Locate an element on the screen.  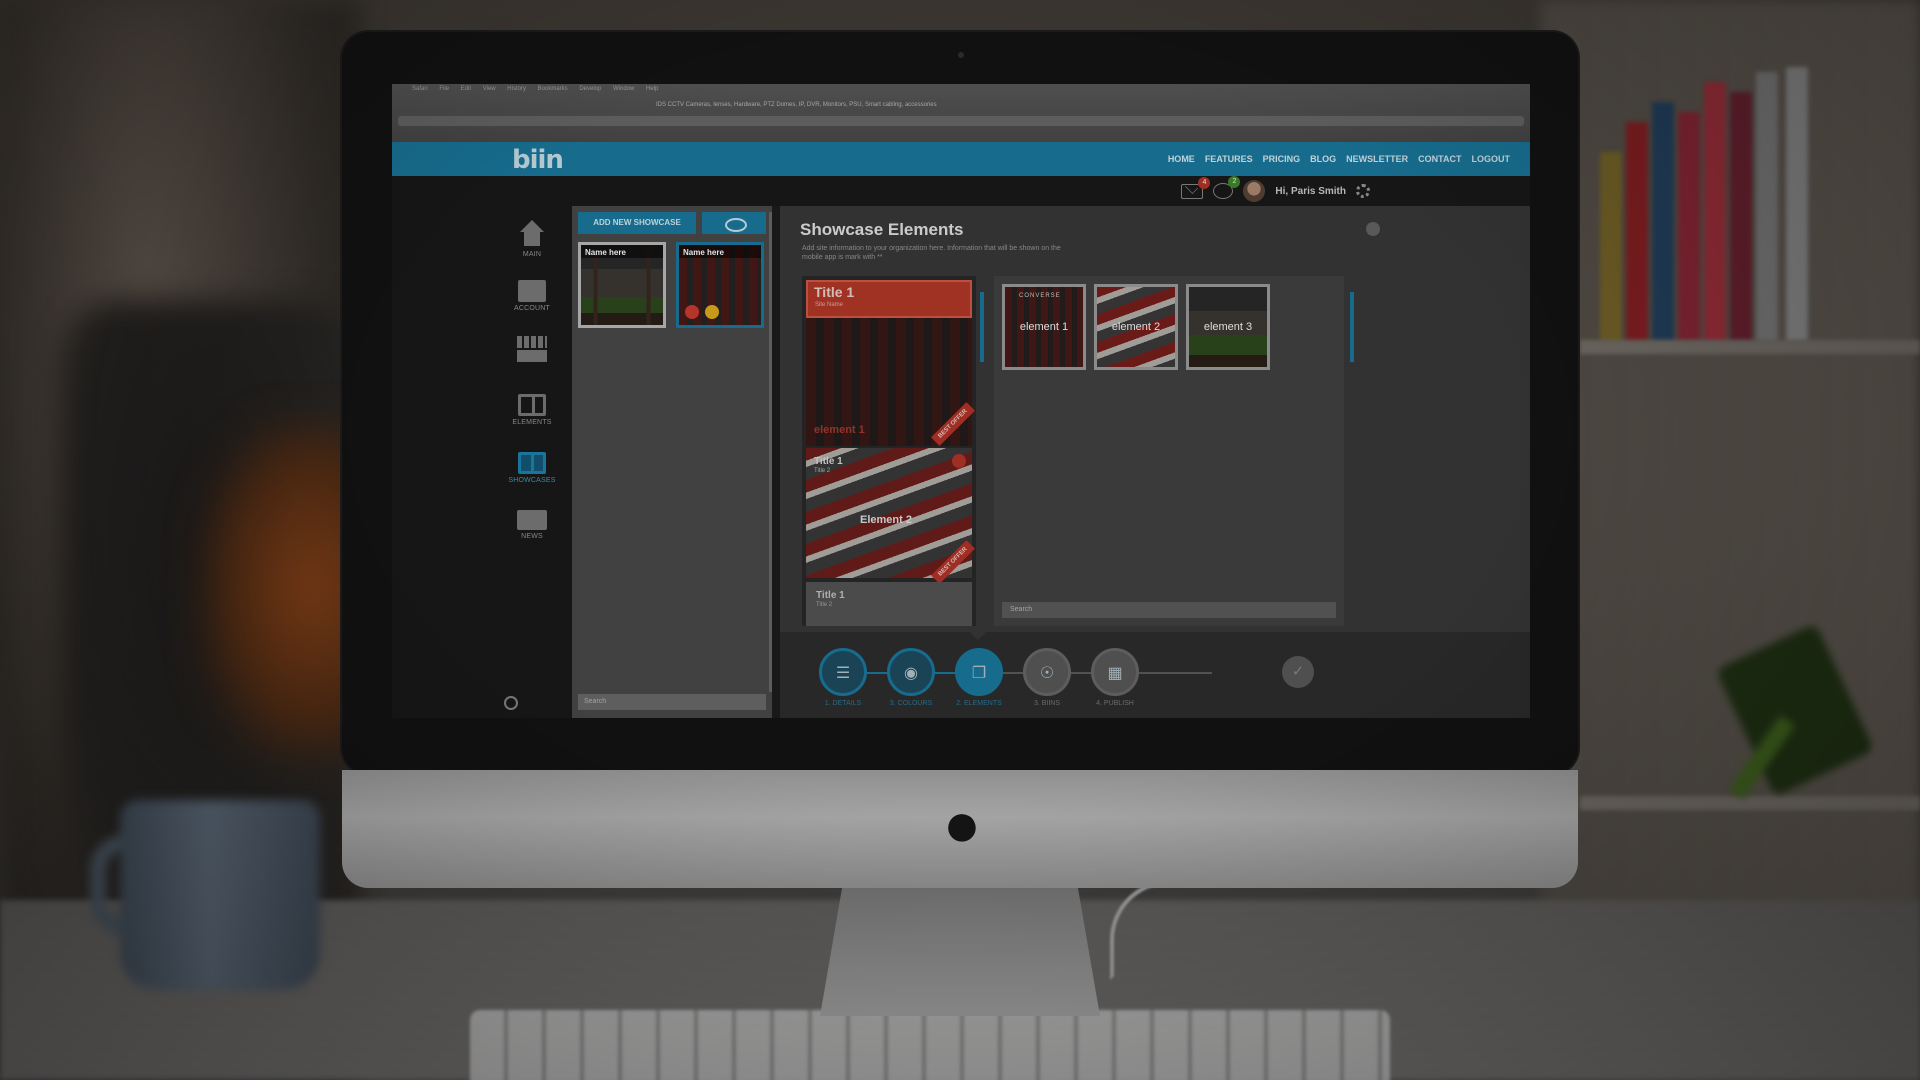
bookshelf is located at coordinates (1750, 201).